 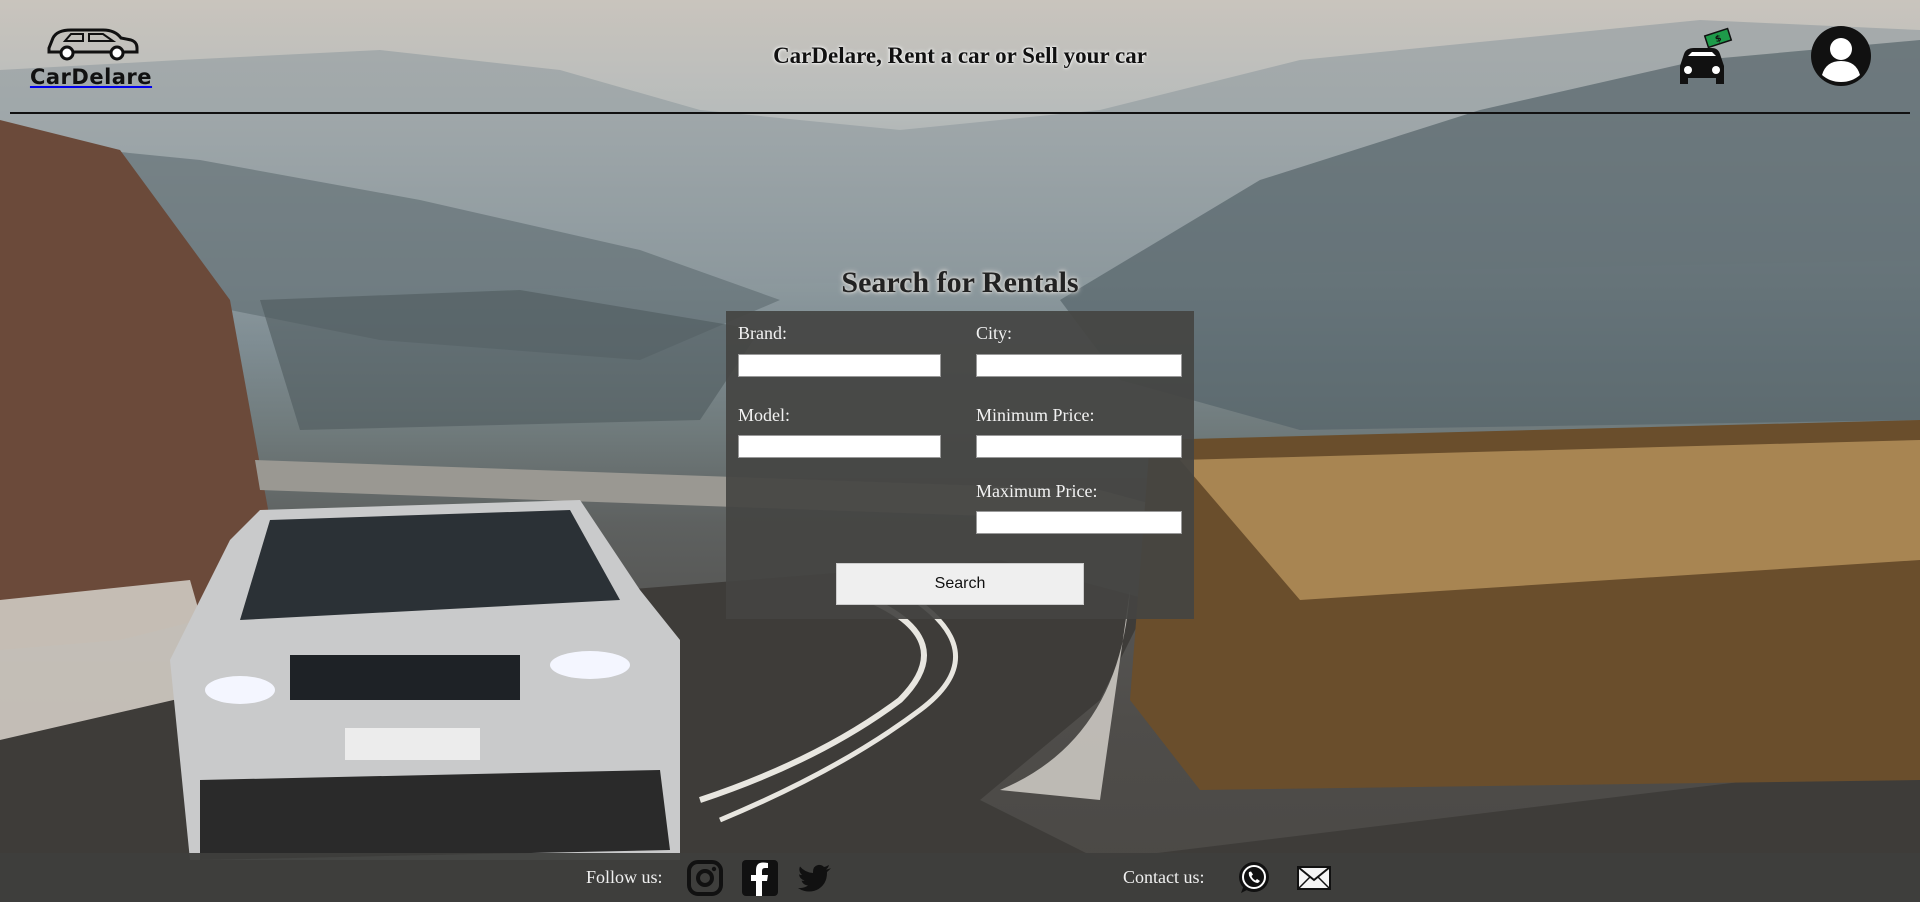 What do you see at coordinates (1079, 522) in the screenshot?
I see `max-price-input` at bounding box center [1079, 522].